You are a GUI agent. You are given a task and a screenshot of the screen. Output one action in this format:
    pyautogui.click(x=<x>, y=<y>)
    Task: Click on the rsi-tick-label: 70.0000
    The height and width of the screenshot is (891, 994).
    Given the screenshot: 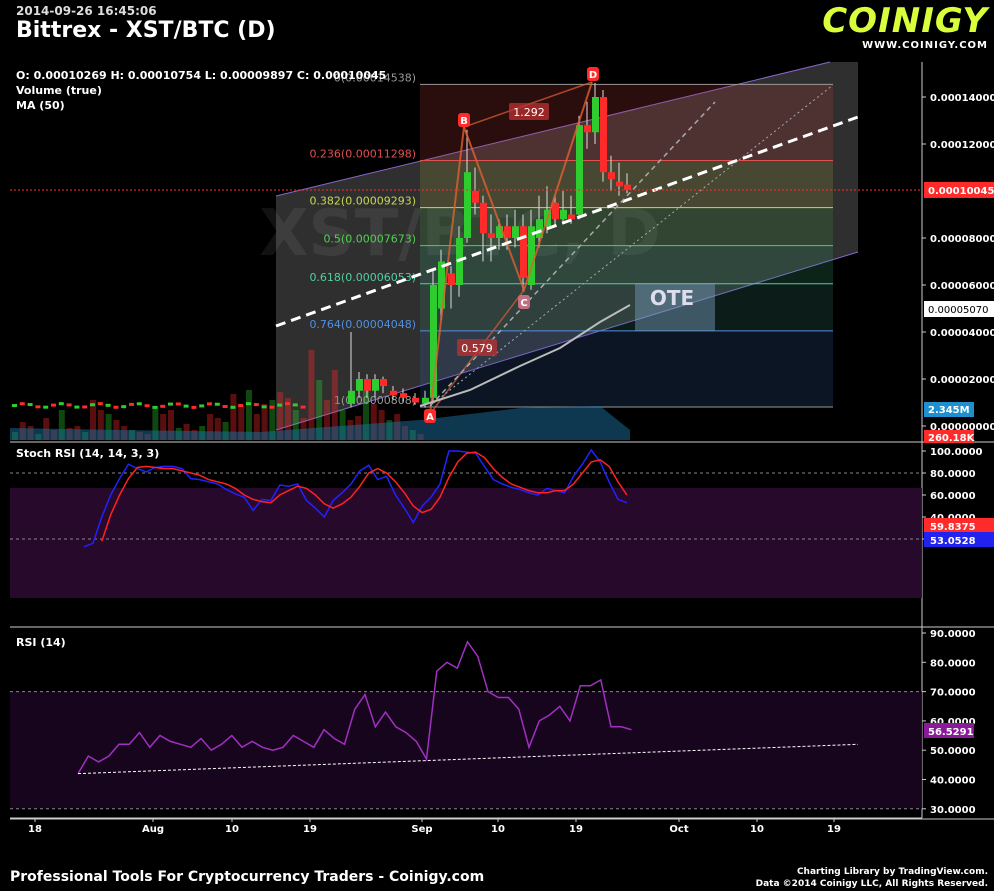 What is the action you would take?
    pyautogui.click(x=953, y=693)
    